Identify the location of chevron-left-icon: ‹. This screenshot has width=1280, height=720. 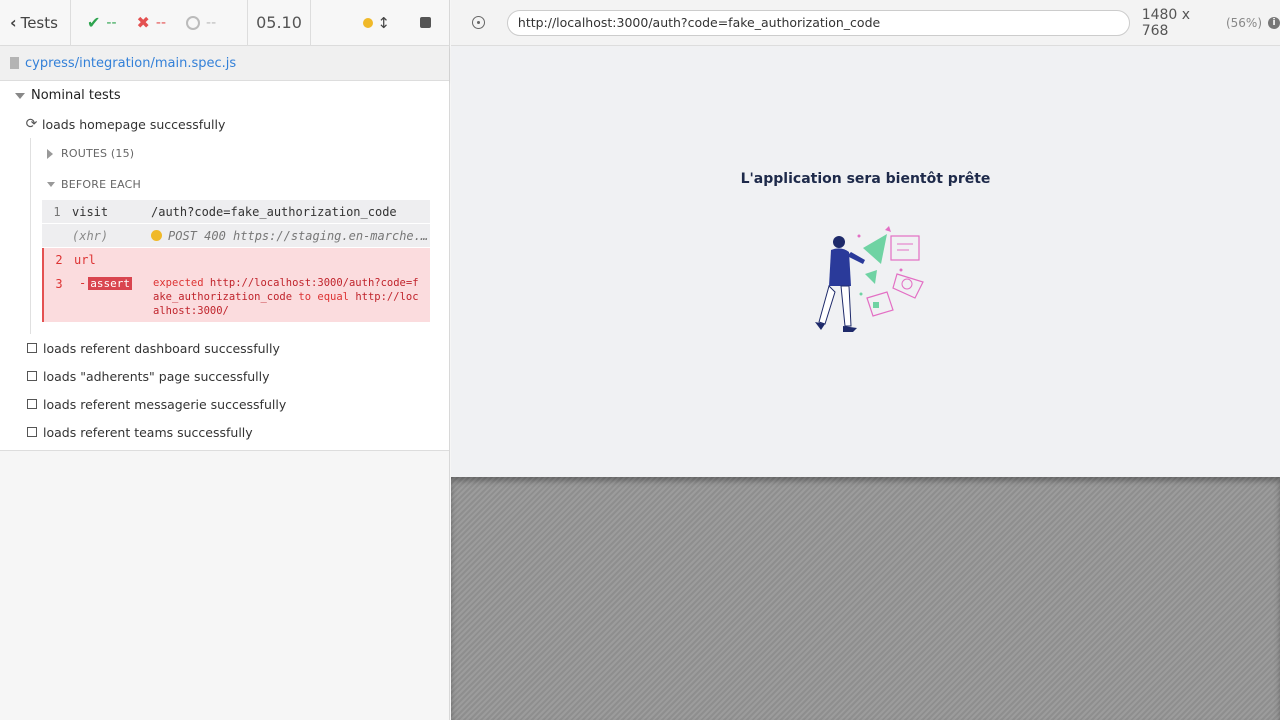
(13, 22).